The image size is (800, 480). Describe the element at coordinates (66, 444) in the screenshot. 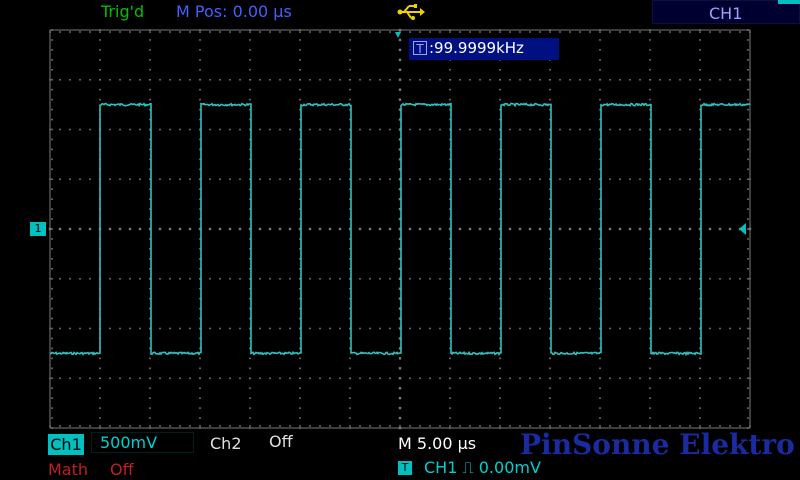

I see `ch1-tag: Ch1` at that location.